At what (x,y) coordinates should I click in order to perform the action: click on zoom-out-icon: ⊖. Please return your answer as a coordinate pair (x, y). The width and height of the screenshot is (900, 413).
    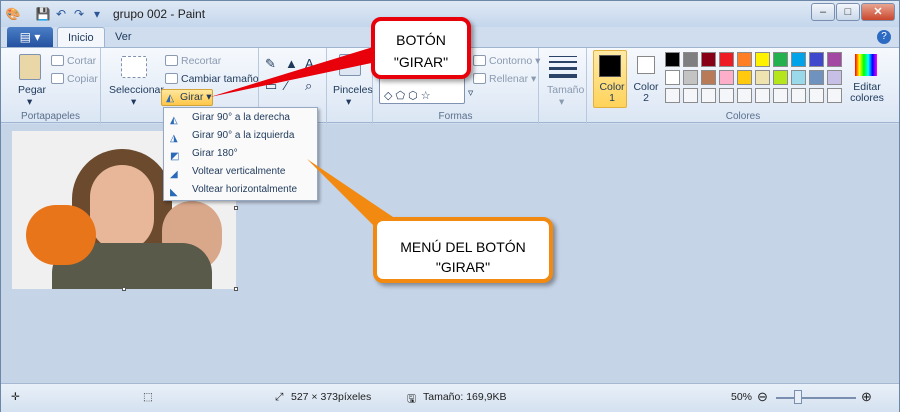
    Looking at the image, I should click on (762, 397).